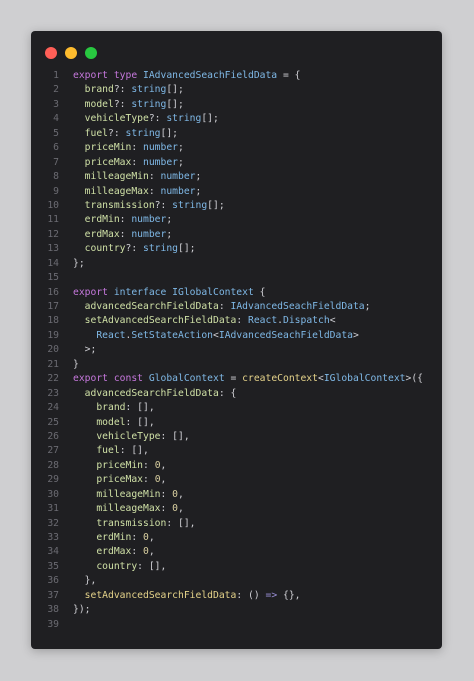 The width and height of the screenshot is (474, 681). I want to click on code-line: 38});, so click(236, 610).